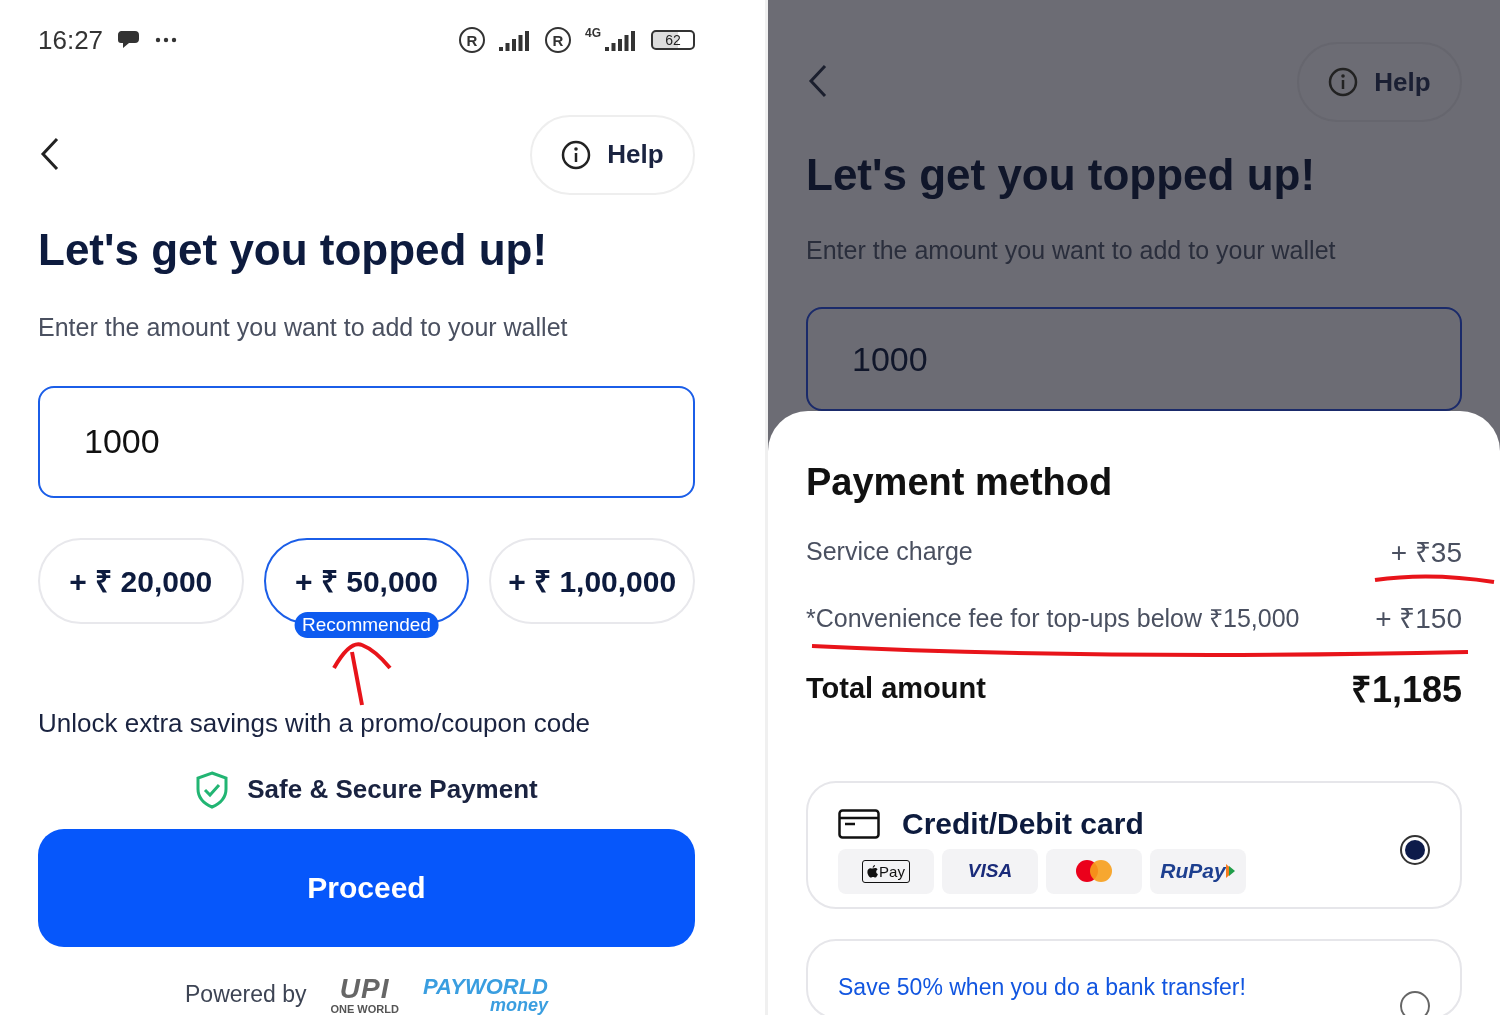 This screenshot has width=1500, height=1015. Describe the element at coordinates (392, 790) in the screenshot. I see `secure-payment-label: Safe & Secure Payment` at that location.